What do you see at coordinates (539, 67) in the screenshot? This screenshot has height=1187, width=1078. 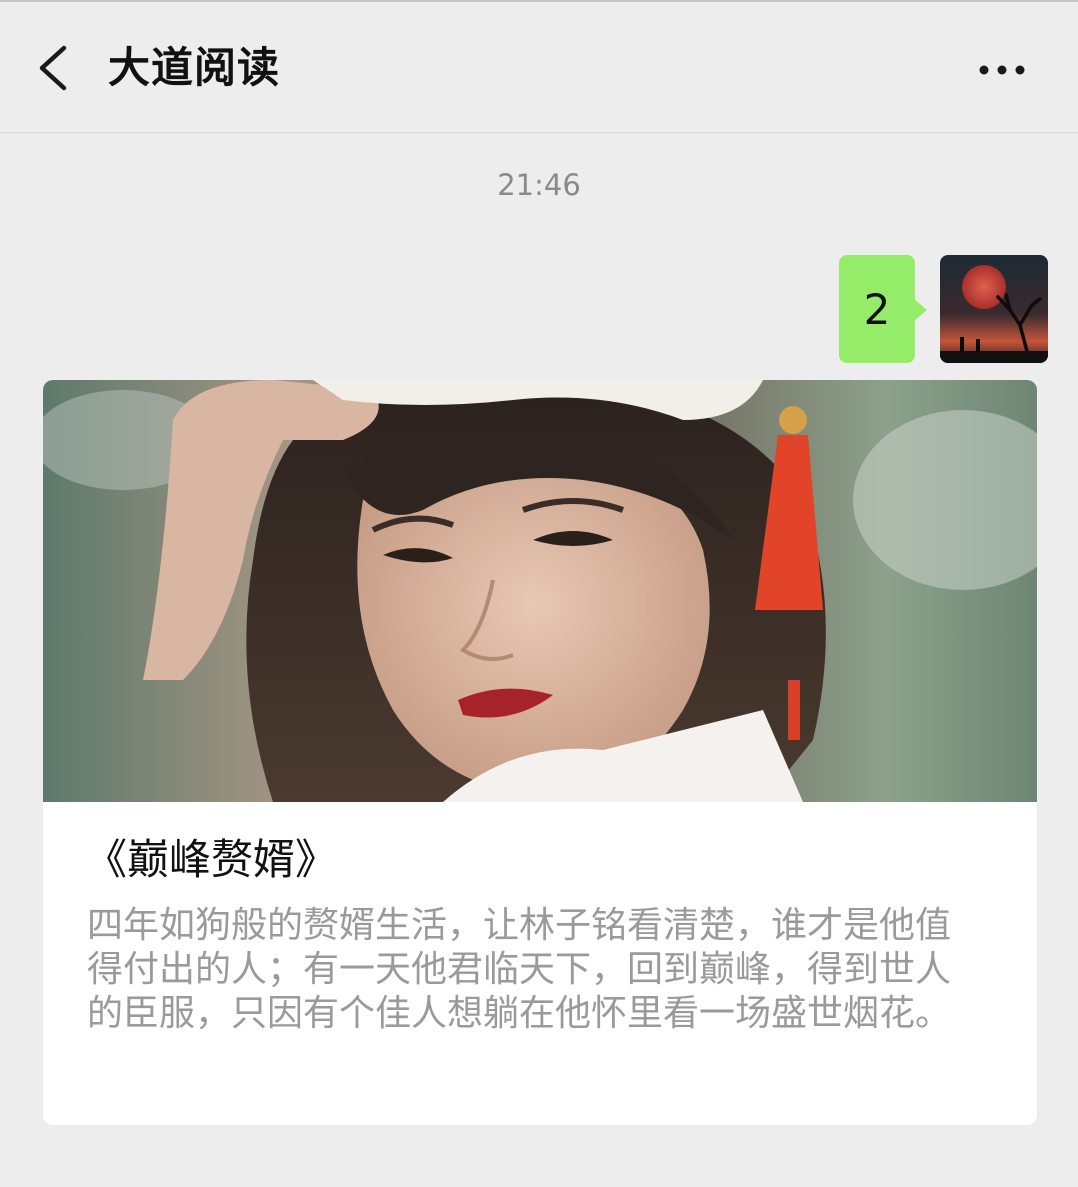 I see `chat-header: 大道阅读` at bounding box center [539, 67].